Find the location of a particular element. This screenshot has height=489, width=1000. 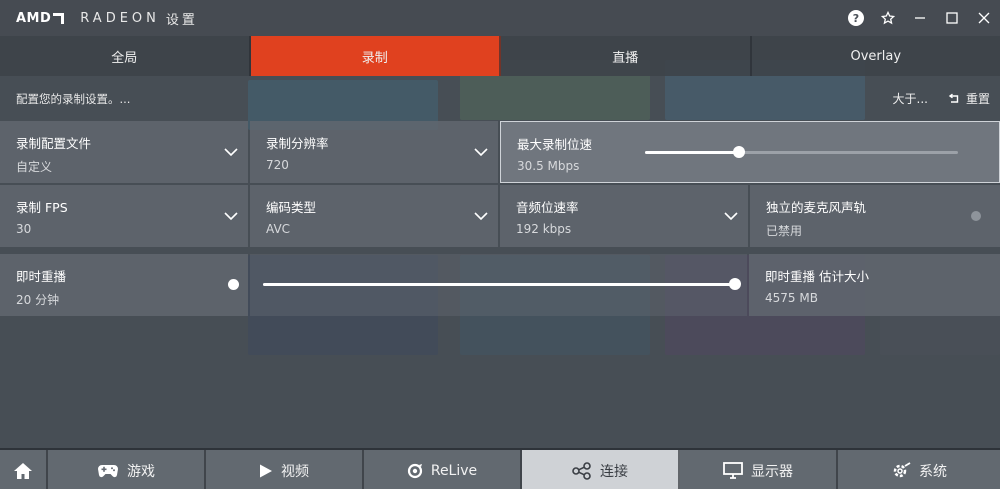

encoding-type-value: AVC is located at coordinates (278, 229).